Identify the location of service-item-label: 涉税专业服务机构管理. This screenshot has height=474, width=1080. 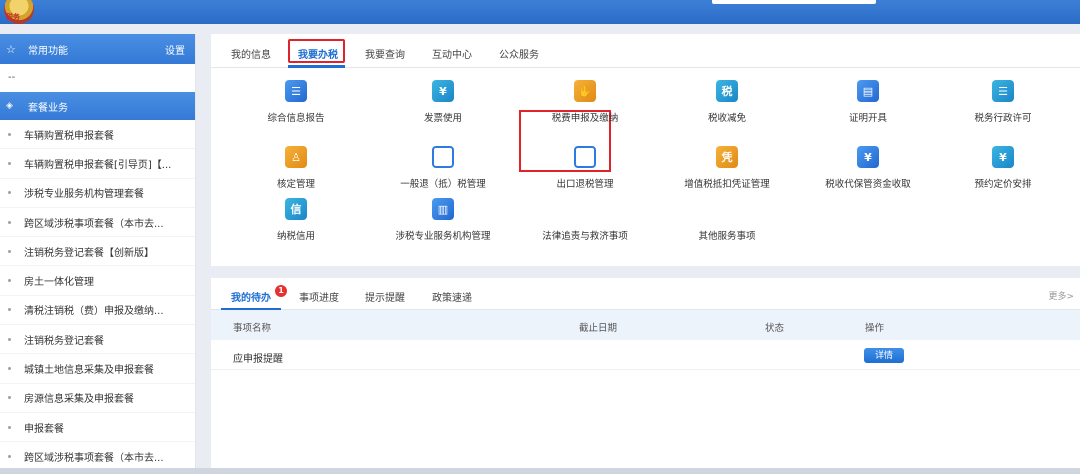
(443, 236).